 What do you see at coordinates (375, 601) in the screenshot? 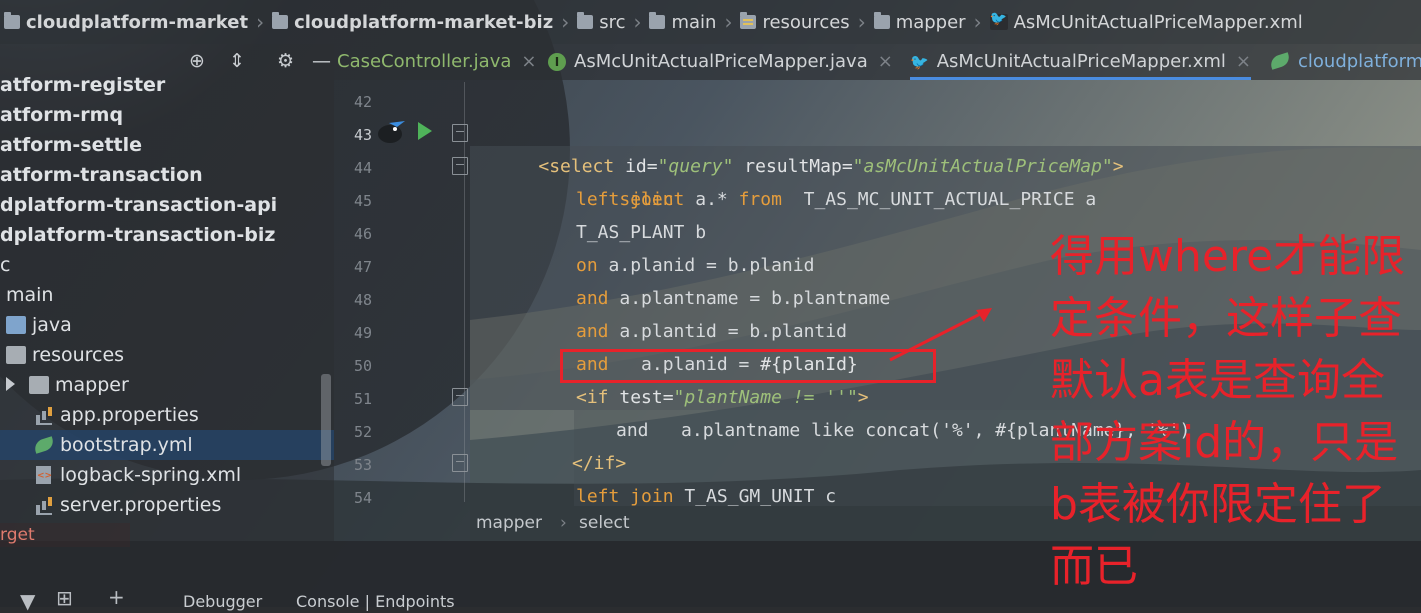
I see `tab-console-endpoints: Console | Endpoints` at bounding box center [375, 601].